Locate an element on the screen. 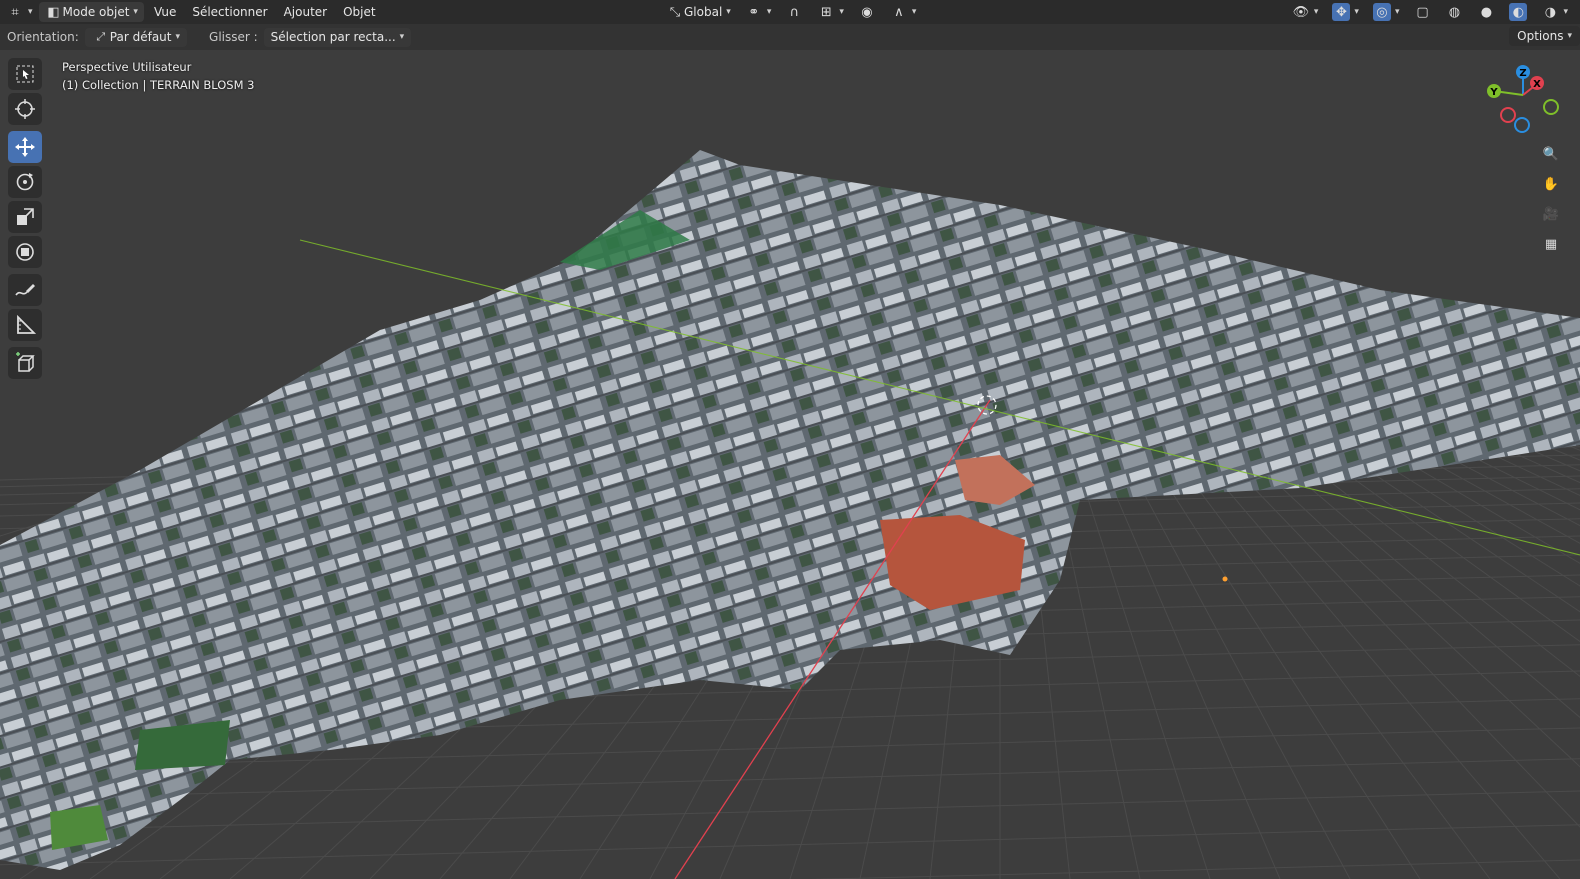 This screenshot has width=1580, height=879. falloff-dropdown: ∧ ▾ is located at coordinates (903, 12).